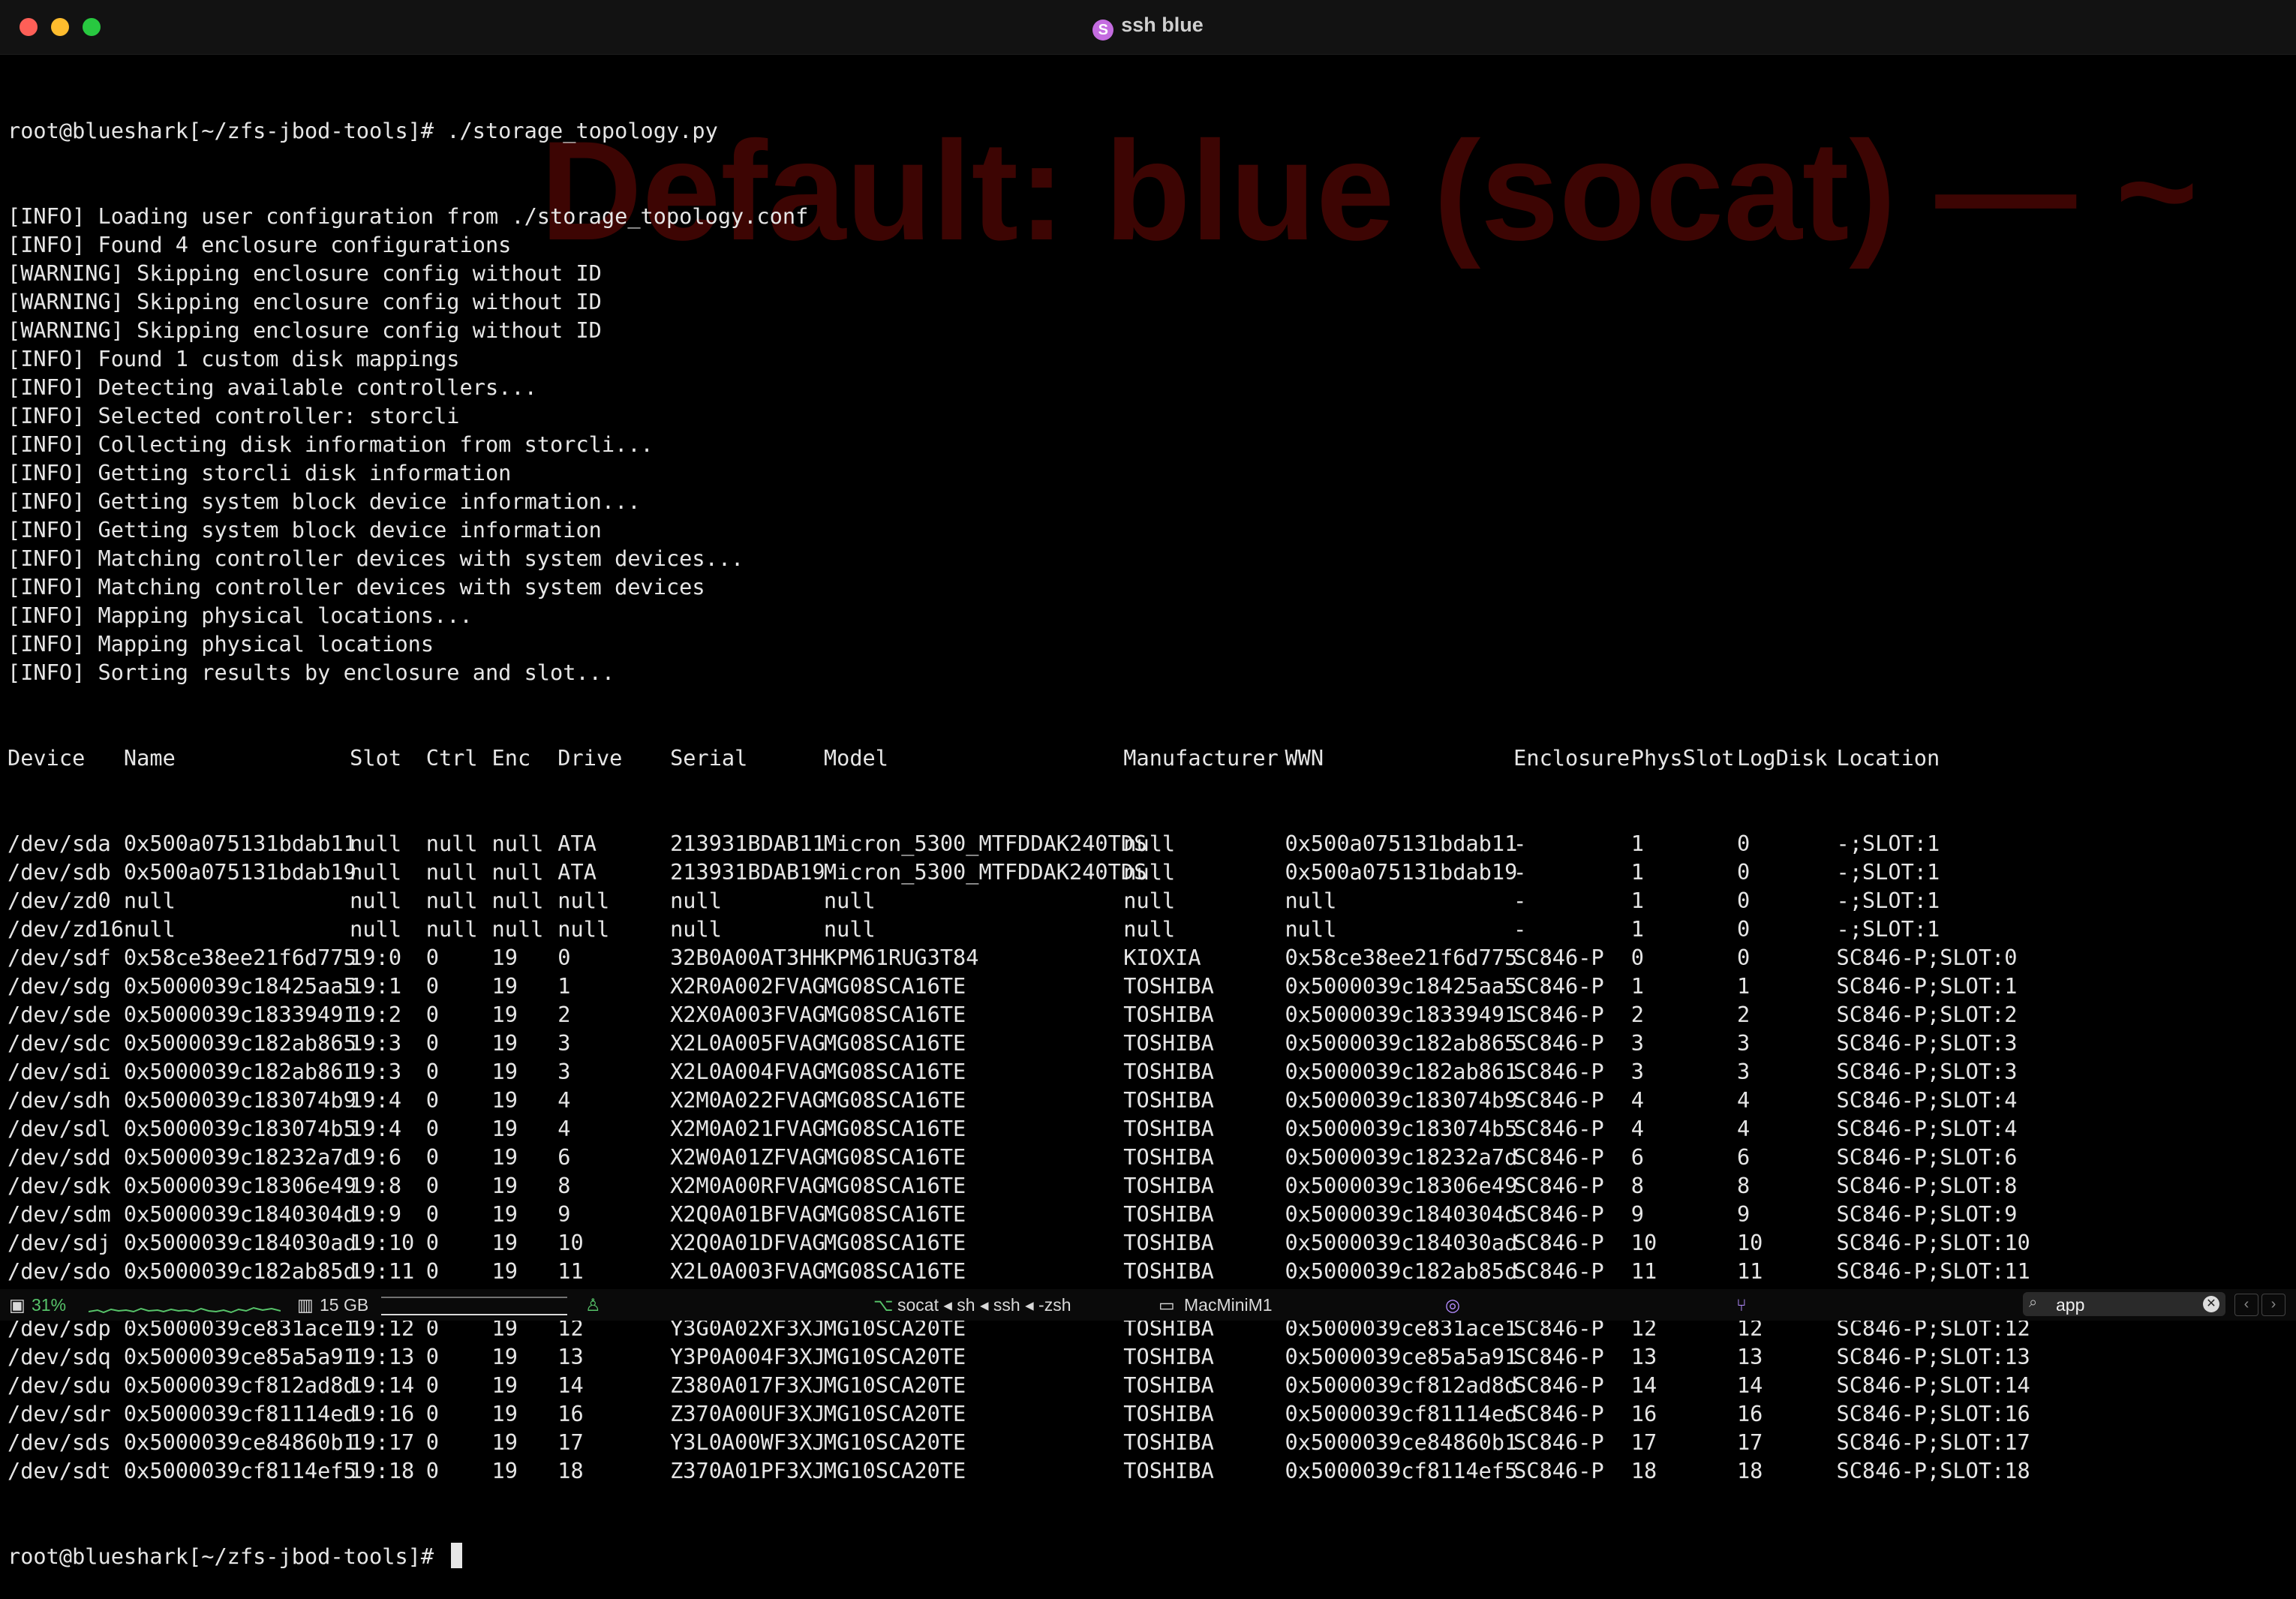 The image size is (2296, 1599). What do you see at coordinates (59, 1413) in the screenshot?
I see `table-cell: /dev/sdr` at bounding box center [59, 1413].